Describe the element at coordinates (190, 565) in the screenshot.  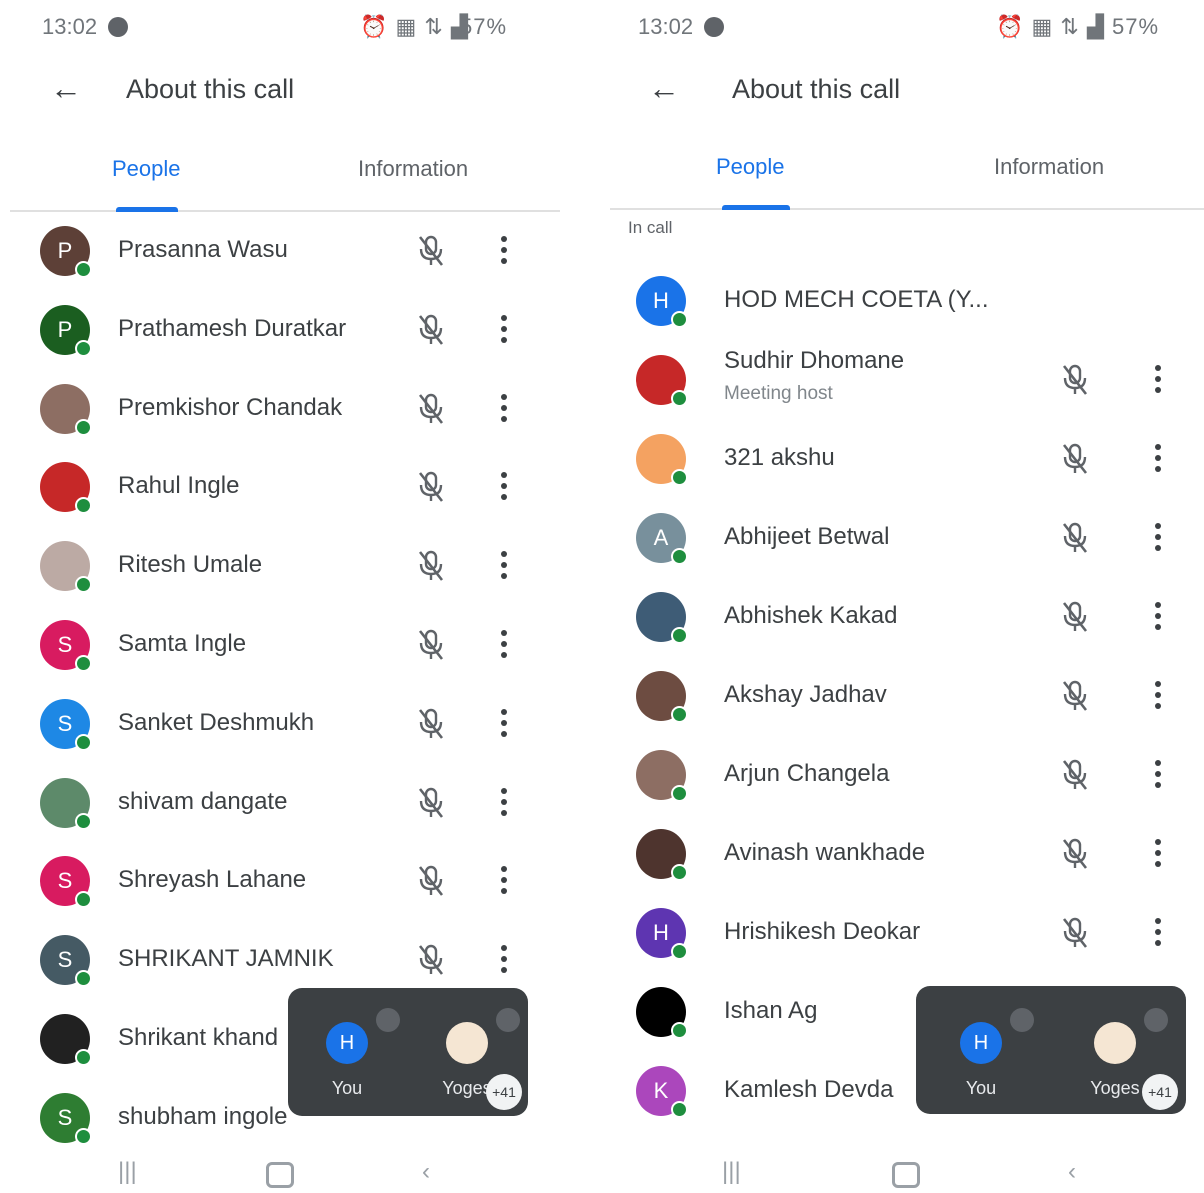
I see `participant-name: Ritesh Umale` at that location.